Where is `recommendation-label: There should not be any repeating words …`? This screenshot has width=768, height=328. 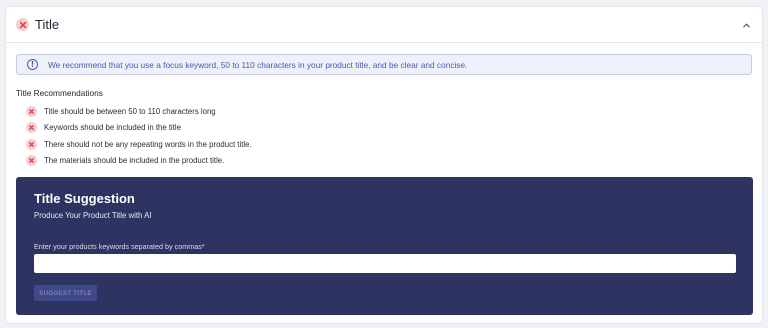 recommendation-label: There should not be any repeating words … is located at coordinates (148, 144).